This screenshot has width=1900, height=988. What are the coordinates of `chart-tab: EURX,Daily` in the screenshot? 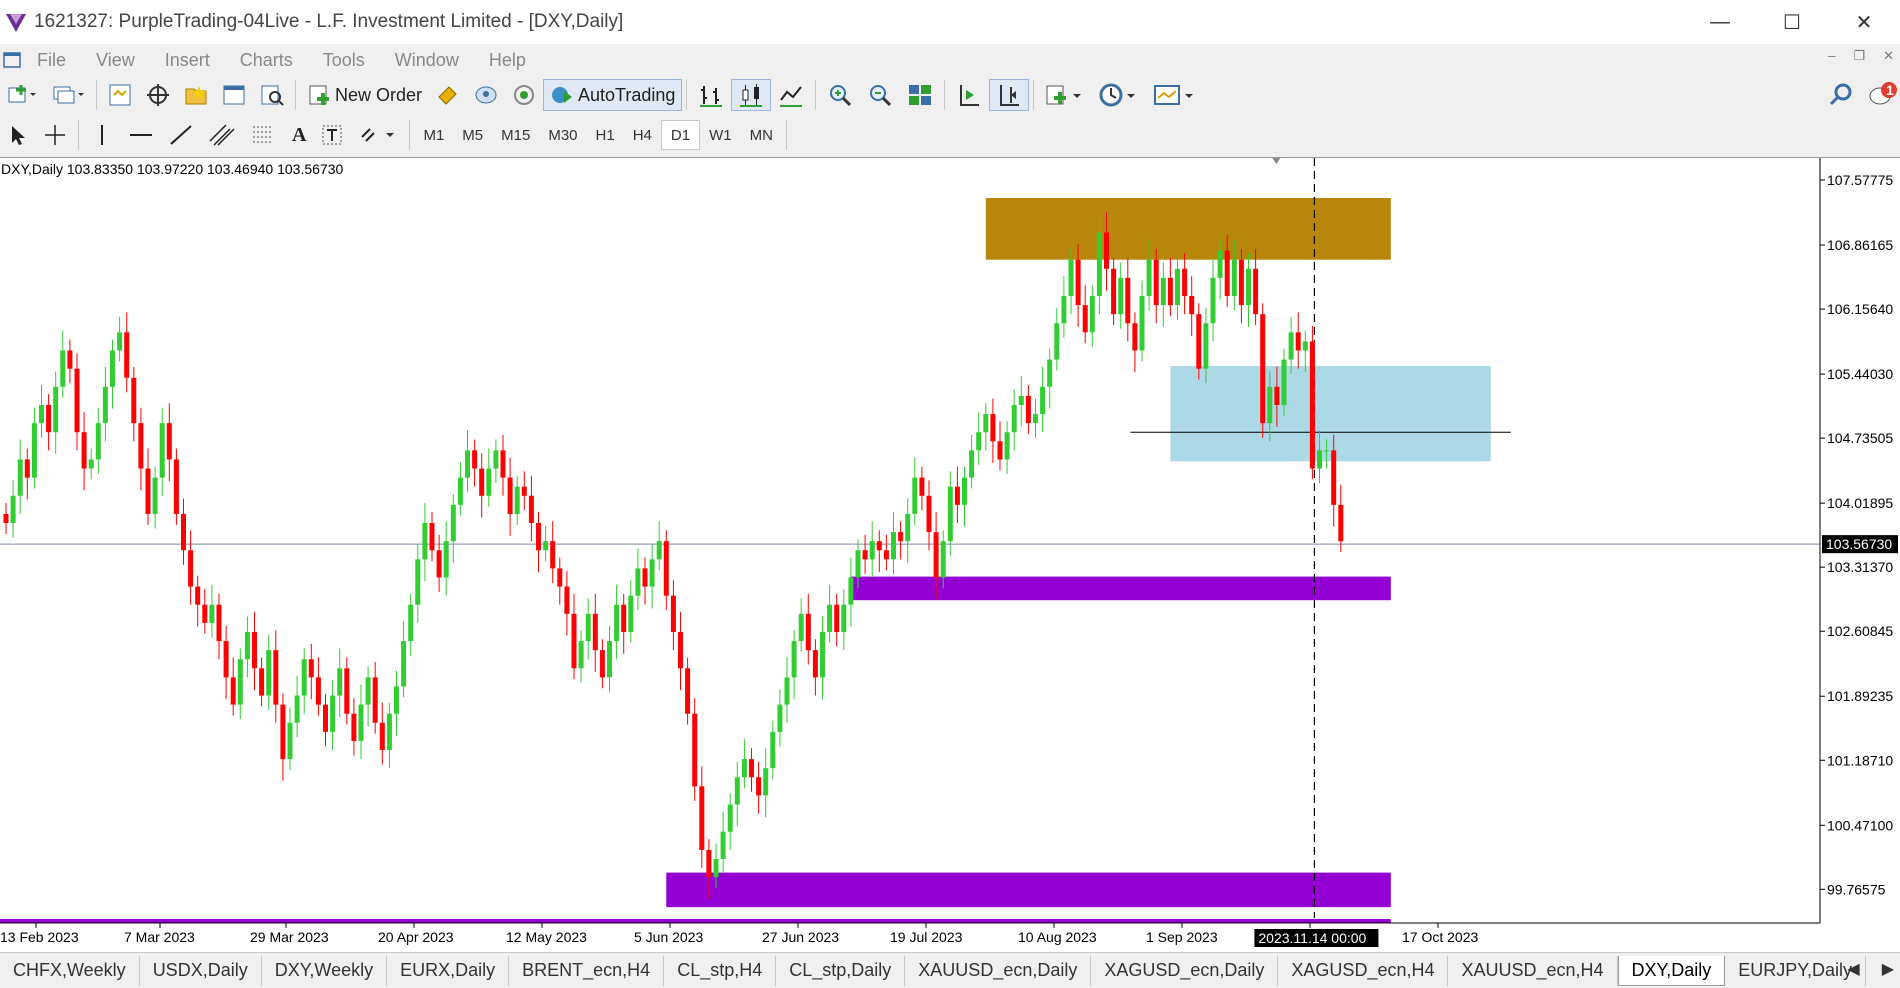 It's located at (448, 970).